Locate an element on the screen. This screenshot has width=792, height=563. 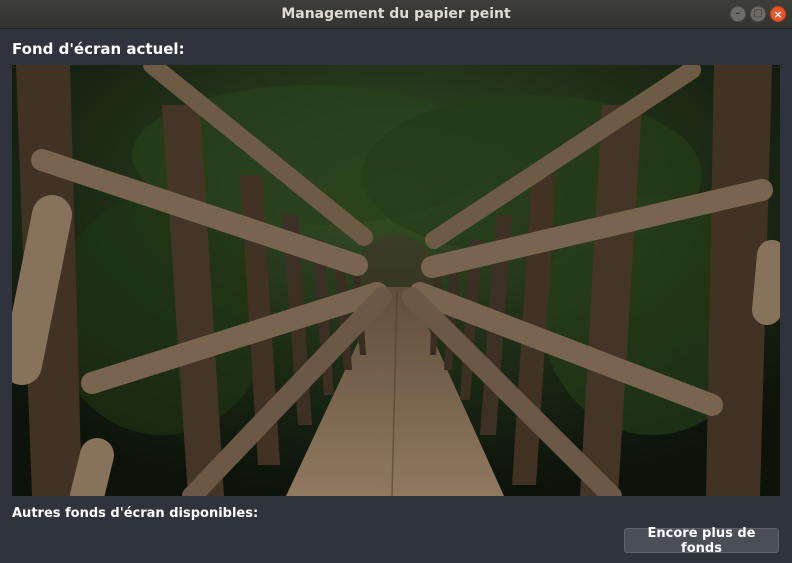
maximize-icon: □ is located at coordinates (758, 13).